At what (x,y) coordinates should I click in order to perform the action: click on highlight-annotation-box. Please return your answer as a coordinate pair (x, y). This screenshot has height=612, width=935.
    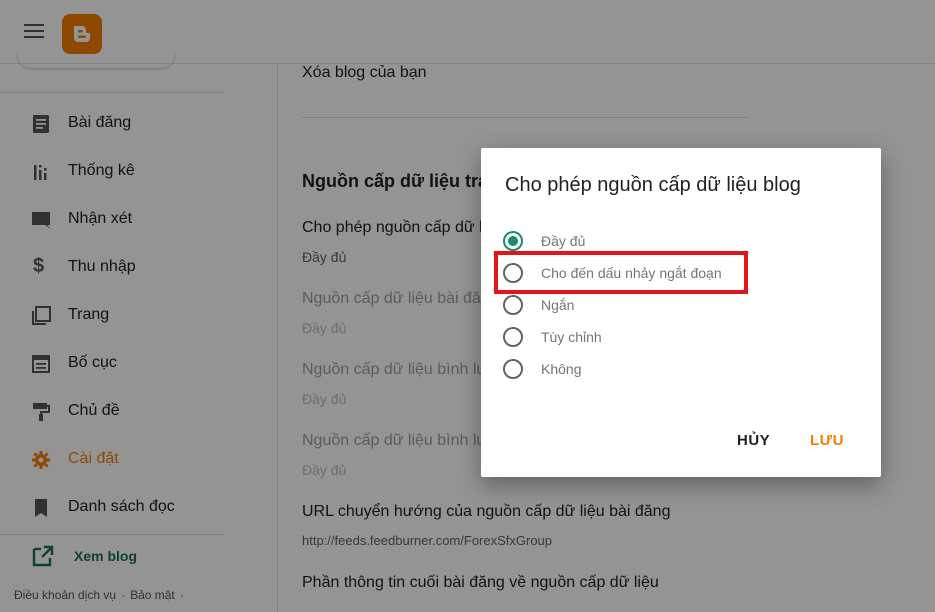
    Looking at the image, I should click on (621, 272).